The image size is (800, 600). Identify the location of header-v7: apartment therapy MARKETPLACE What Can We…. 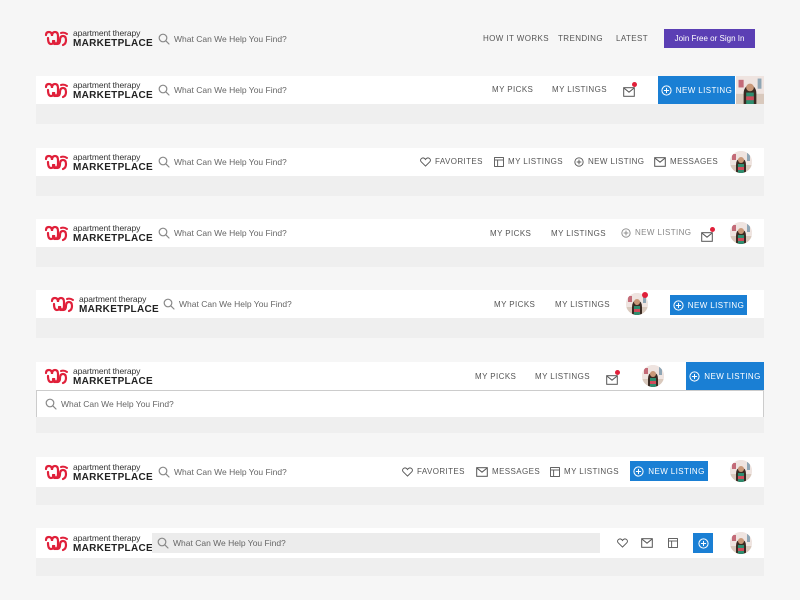
(400, 472).